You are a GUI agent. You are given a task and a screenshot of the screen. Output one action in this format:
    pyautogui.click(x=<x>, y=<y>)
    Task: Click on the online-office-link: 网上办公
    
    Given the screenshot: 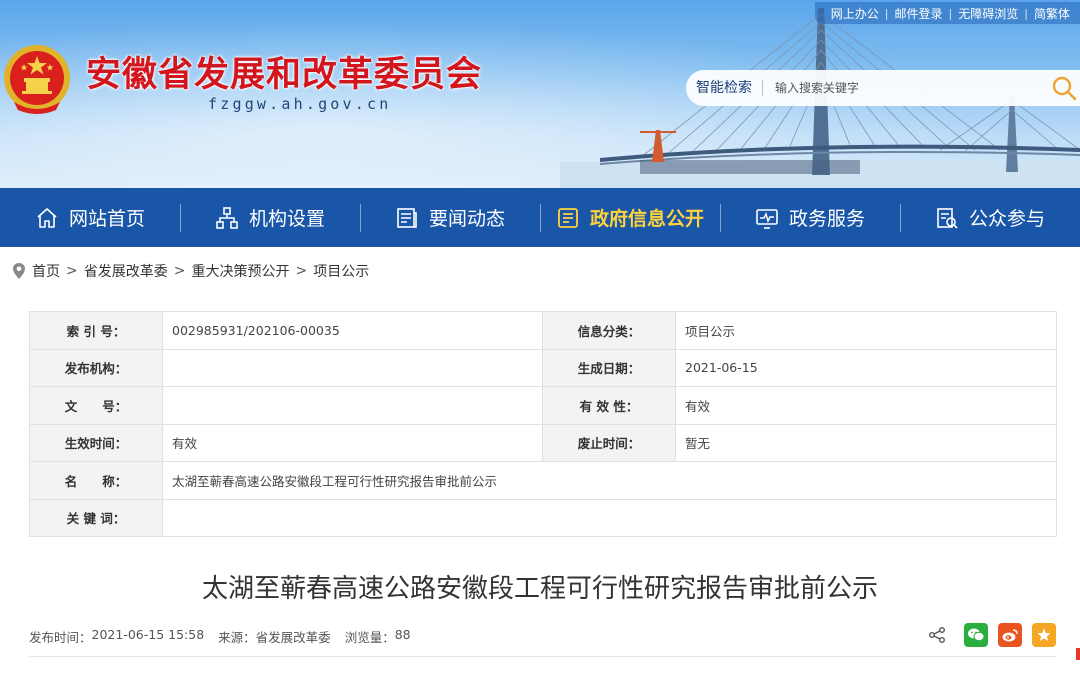 What is the action you would take?
    pyautogui.click(x=855, y=13)
    